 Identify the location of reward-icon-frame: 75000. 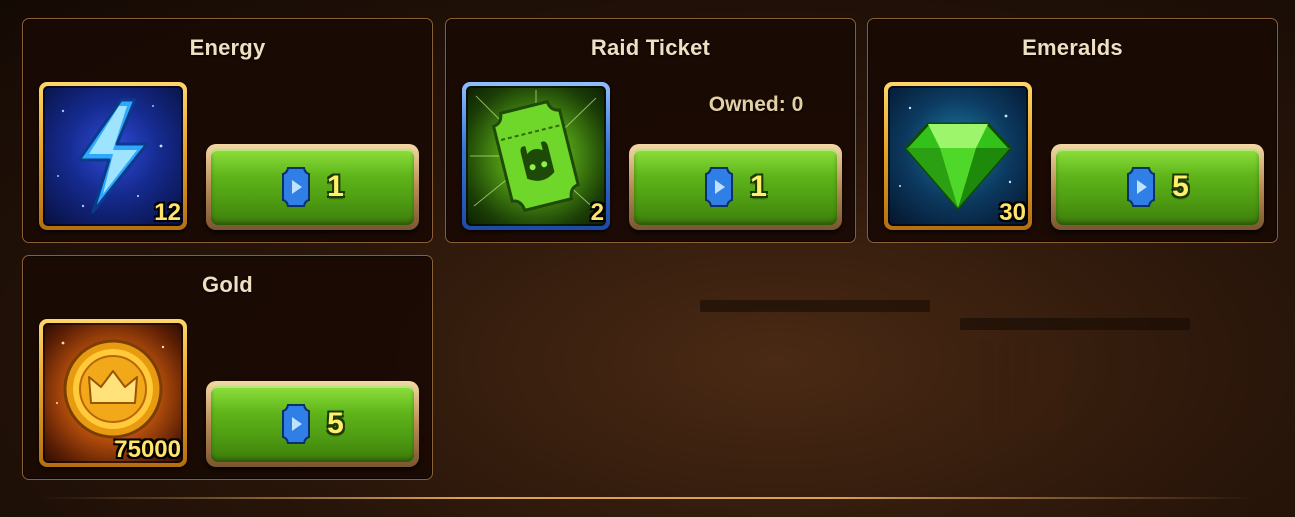
(113, 393).